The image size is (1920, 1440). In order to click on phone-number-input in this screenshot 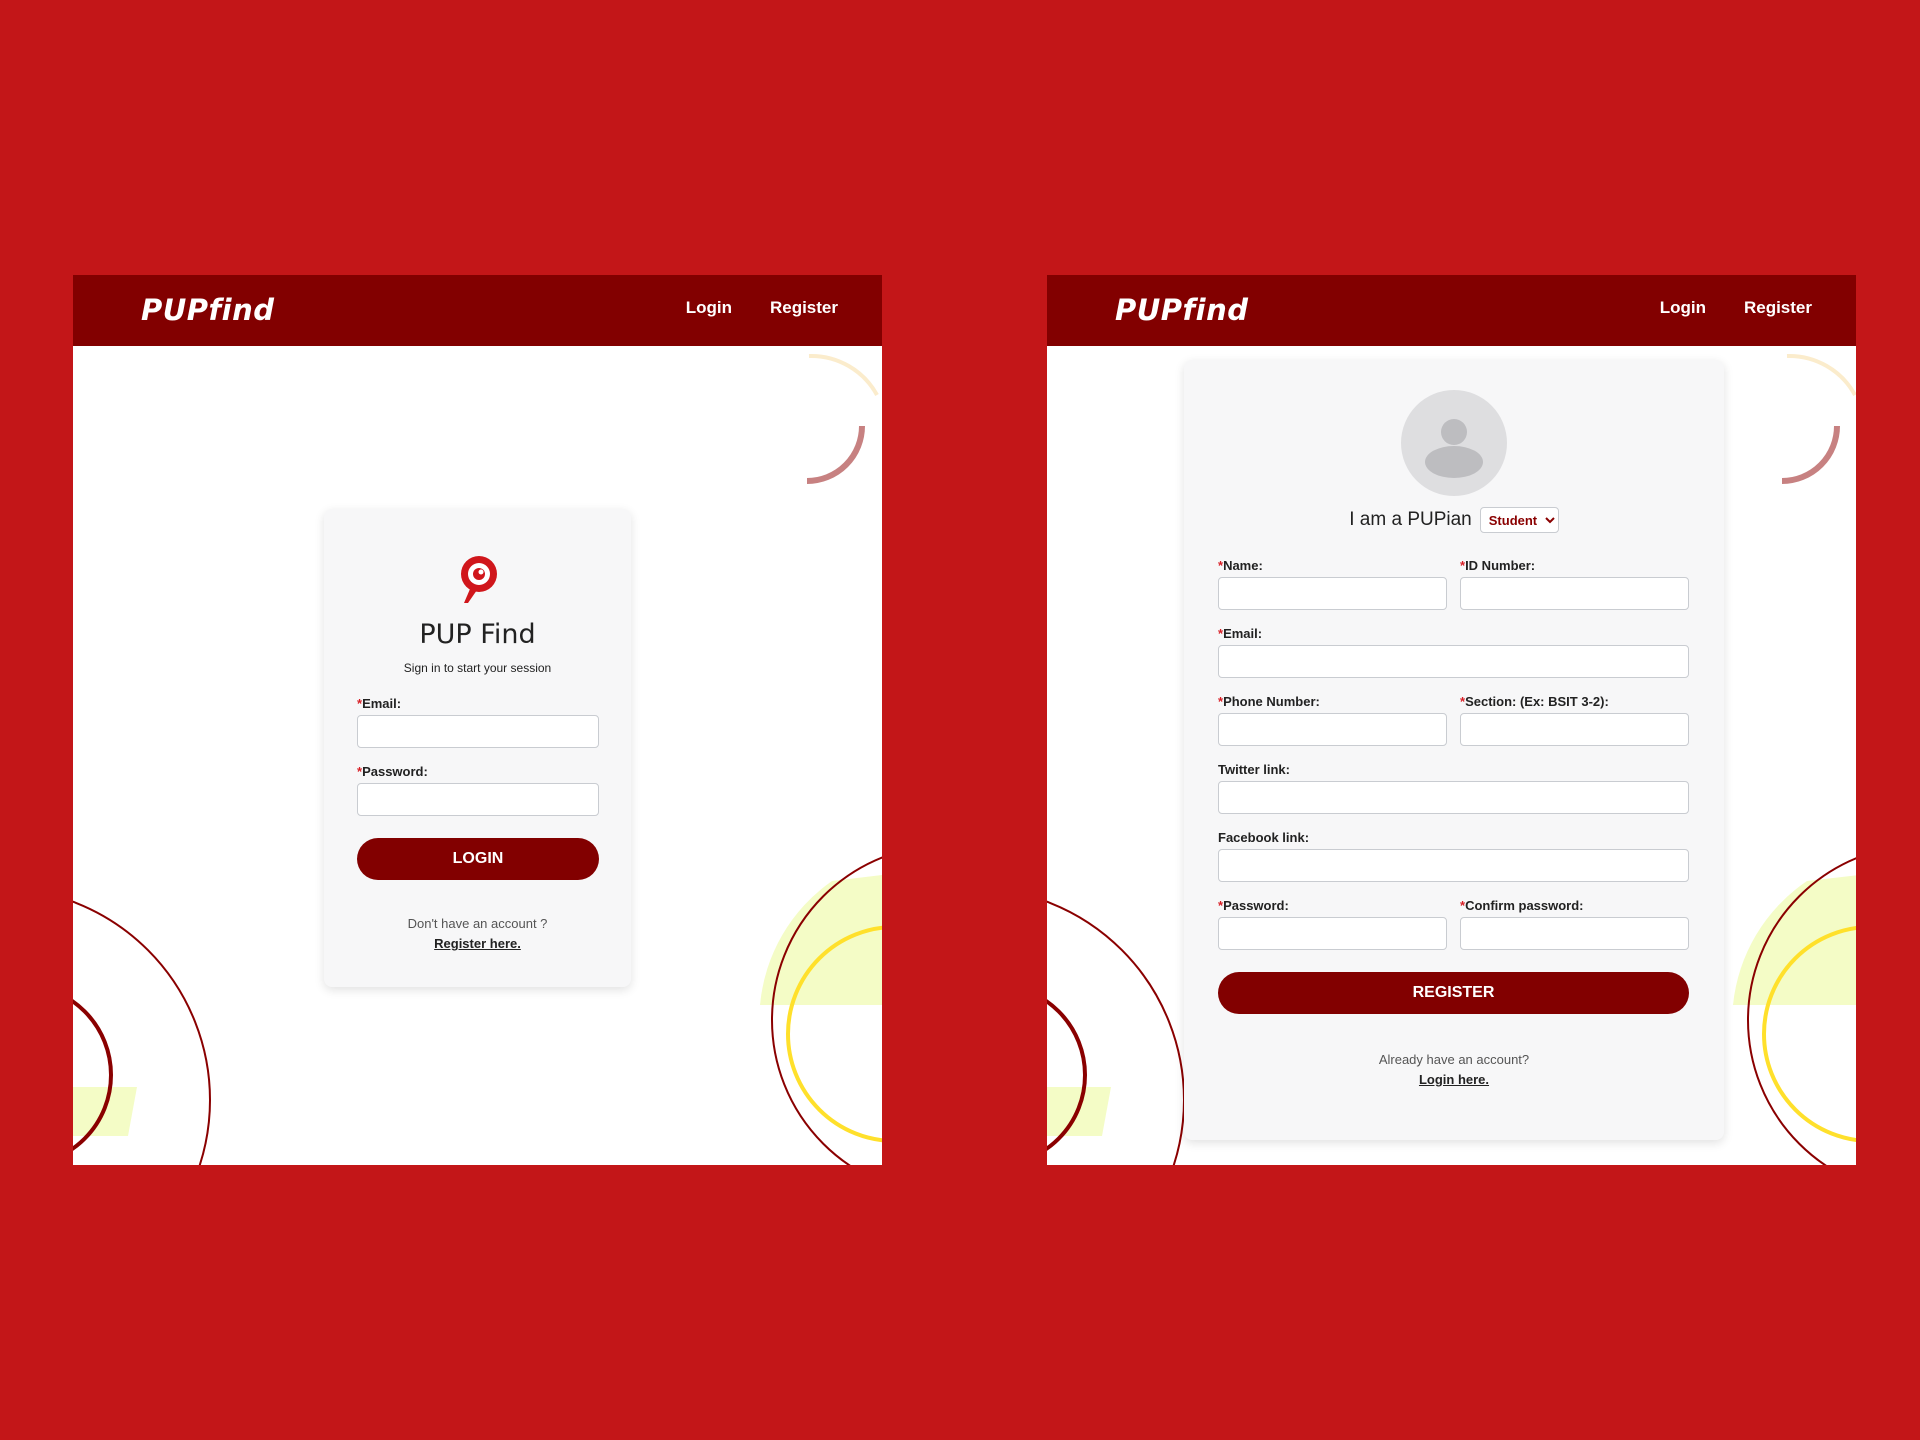, I will do `click(1332, 729)`.